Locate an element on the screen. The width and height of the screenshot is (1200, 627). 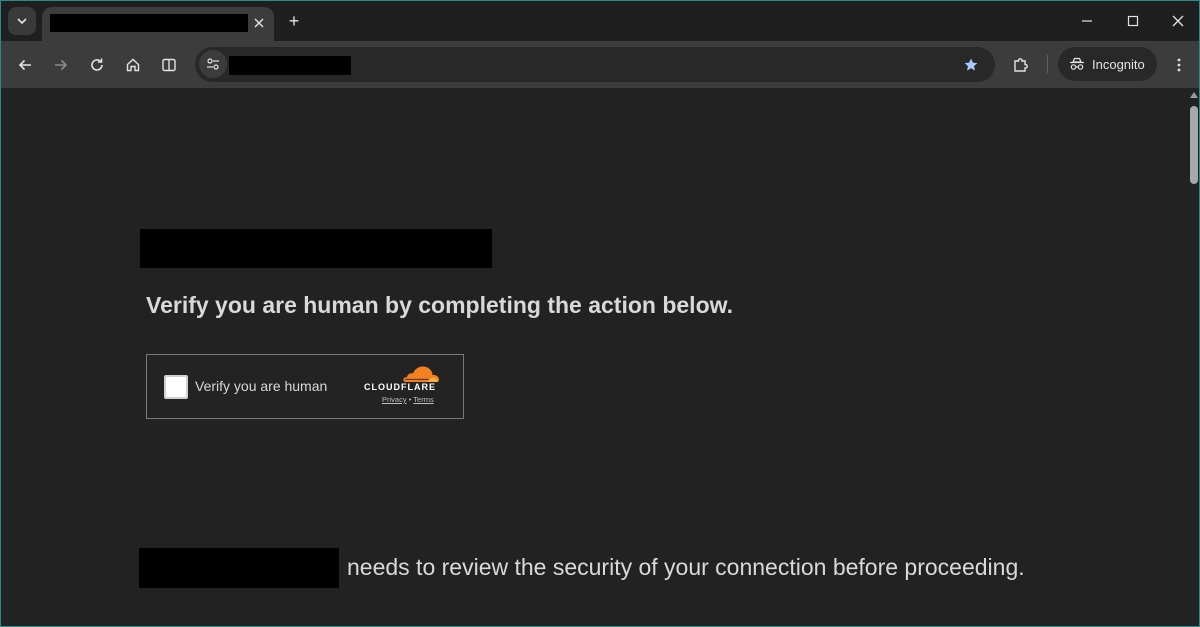
chevron-down-icon is located at coordinates (22, 21).